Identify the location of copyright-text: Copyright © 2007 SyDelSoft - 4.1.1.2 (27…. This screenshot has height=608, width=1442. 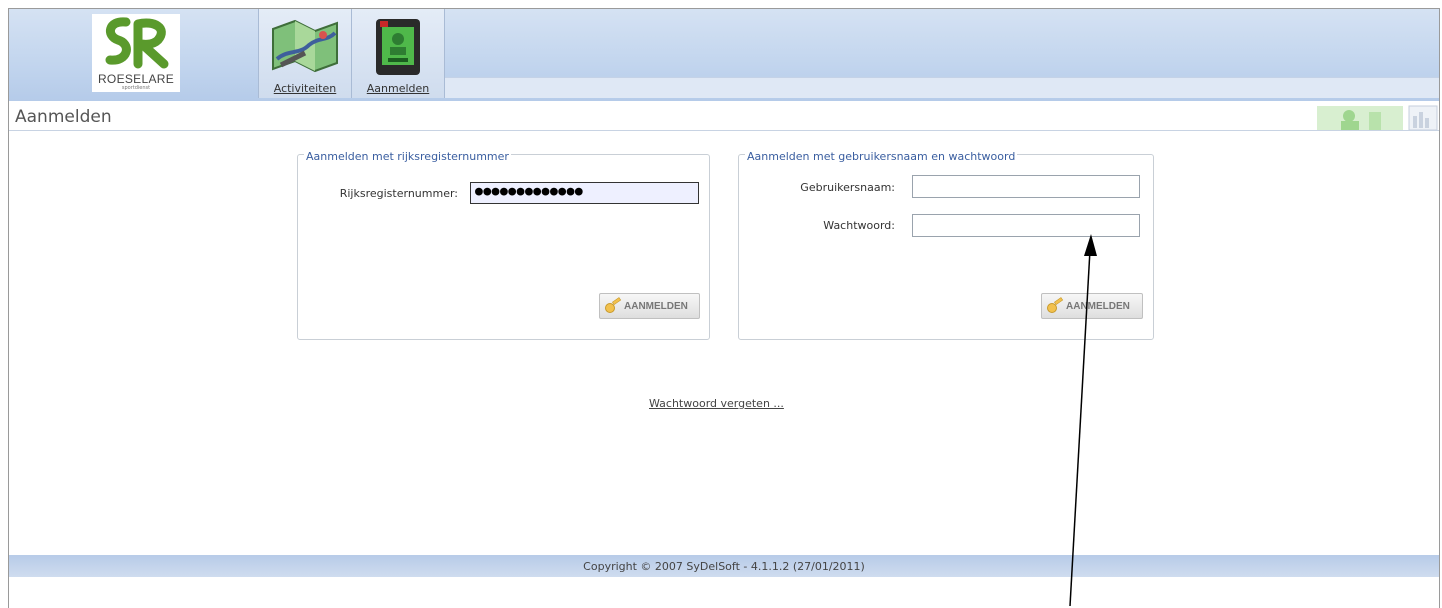
(724, 566).